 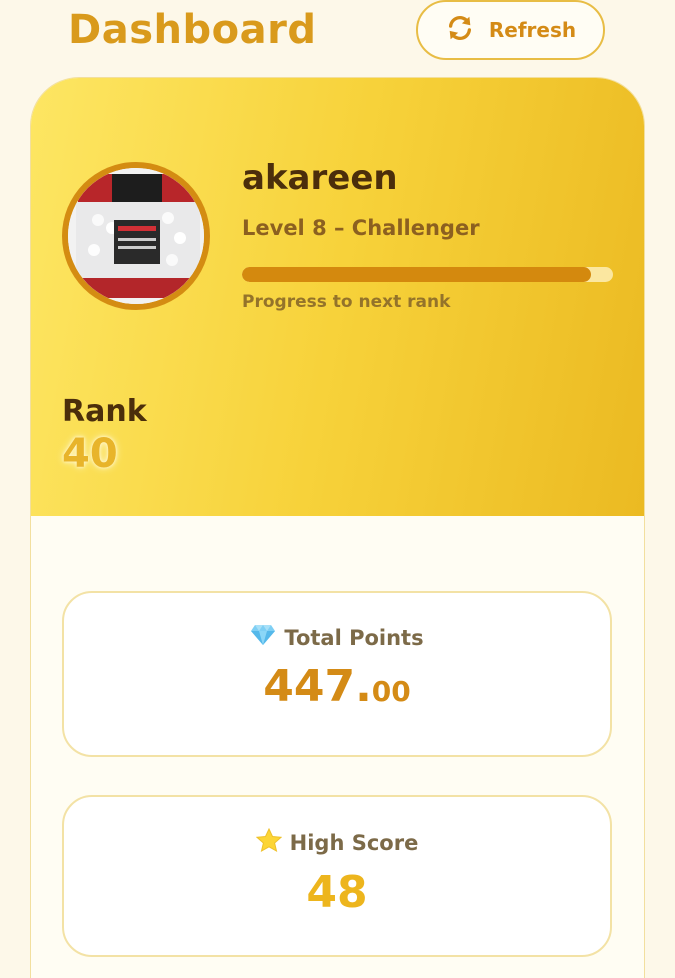 What do you see at coordinates (104, 411) in the screenshot?
I see `rank-label: Rank` at bounding box center [104, 411].